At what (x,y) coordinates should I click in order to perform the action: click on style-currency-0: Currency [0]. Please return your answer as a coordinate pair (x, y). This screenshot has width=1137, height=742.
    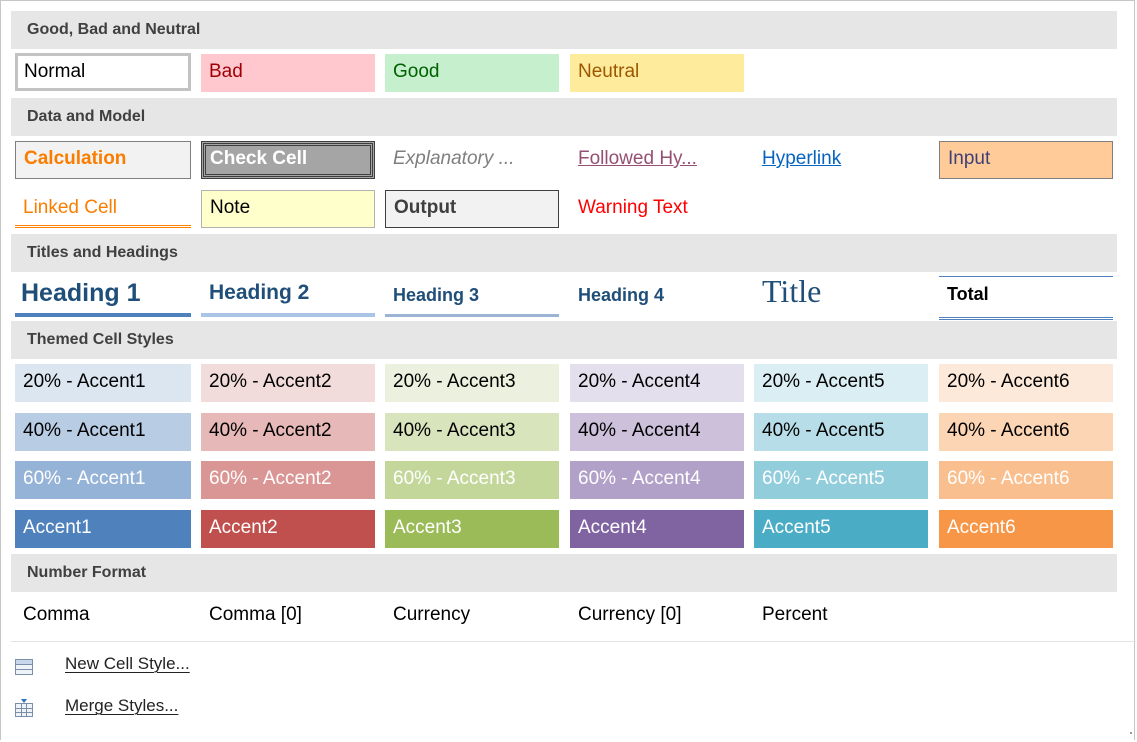
    Looking at the image, I should click on (657, 616).